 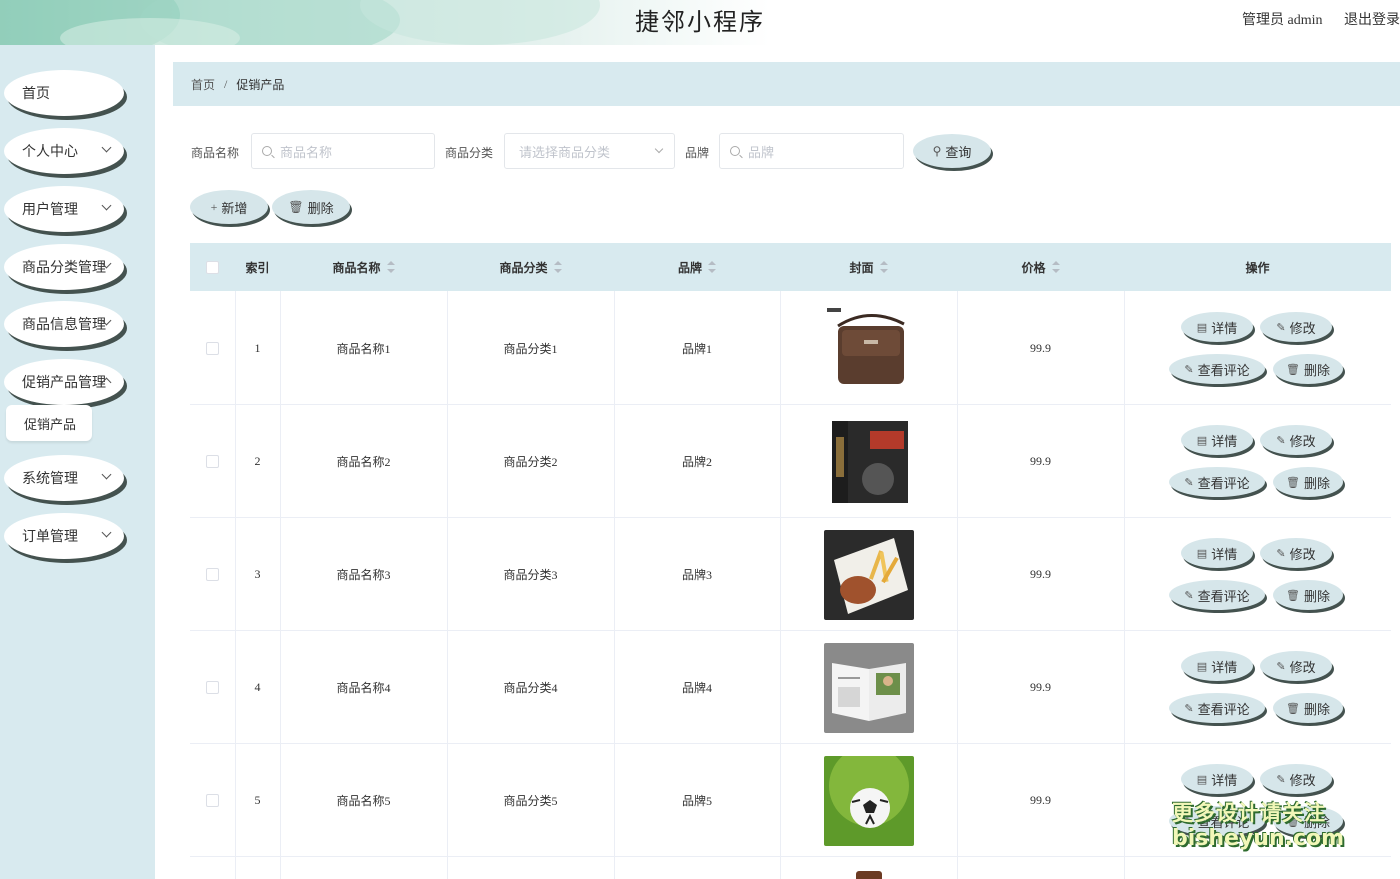 I want to click on column-header-brand: 品牌, so click(x=697, y=267).